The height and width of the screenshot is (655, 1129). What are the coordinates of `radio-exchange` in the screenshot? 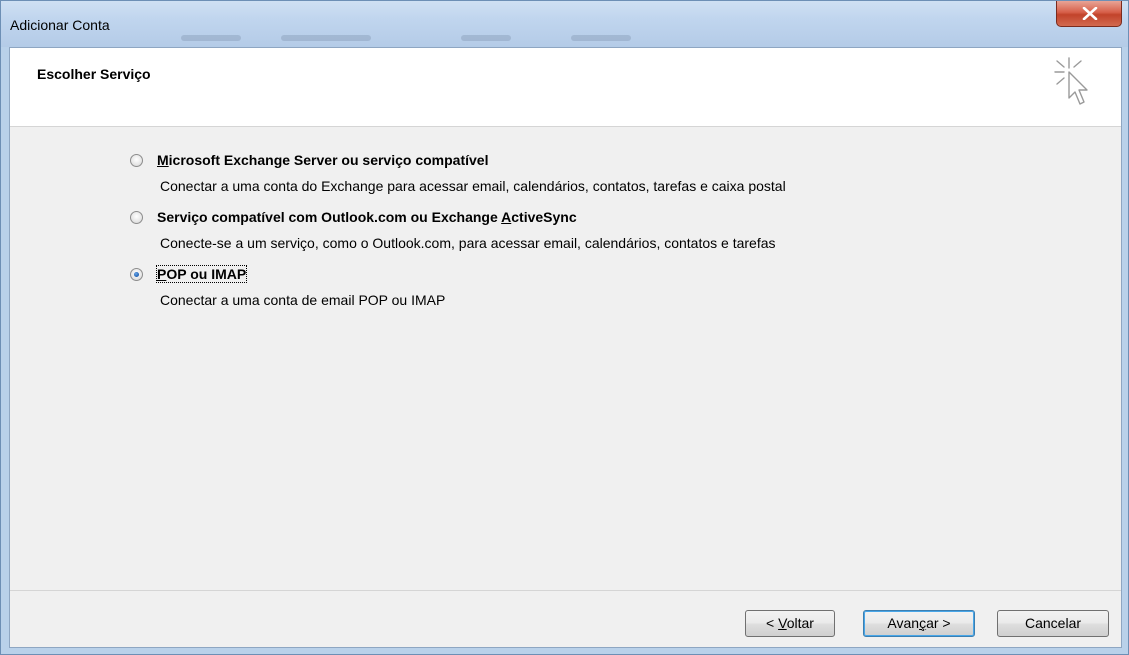 It's located at (136, 160).